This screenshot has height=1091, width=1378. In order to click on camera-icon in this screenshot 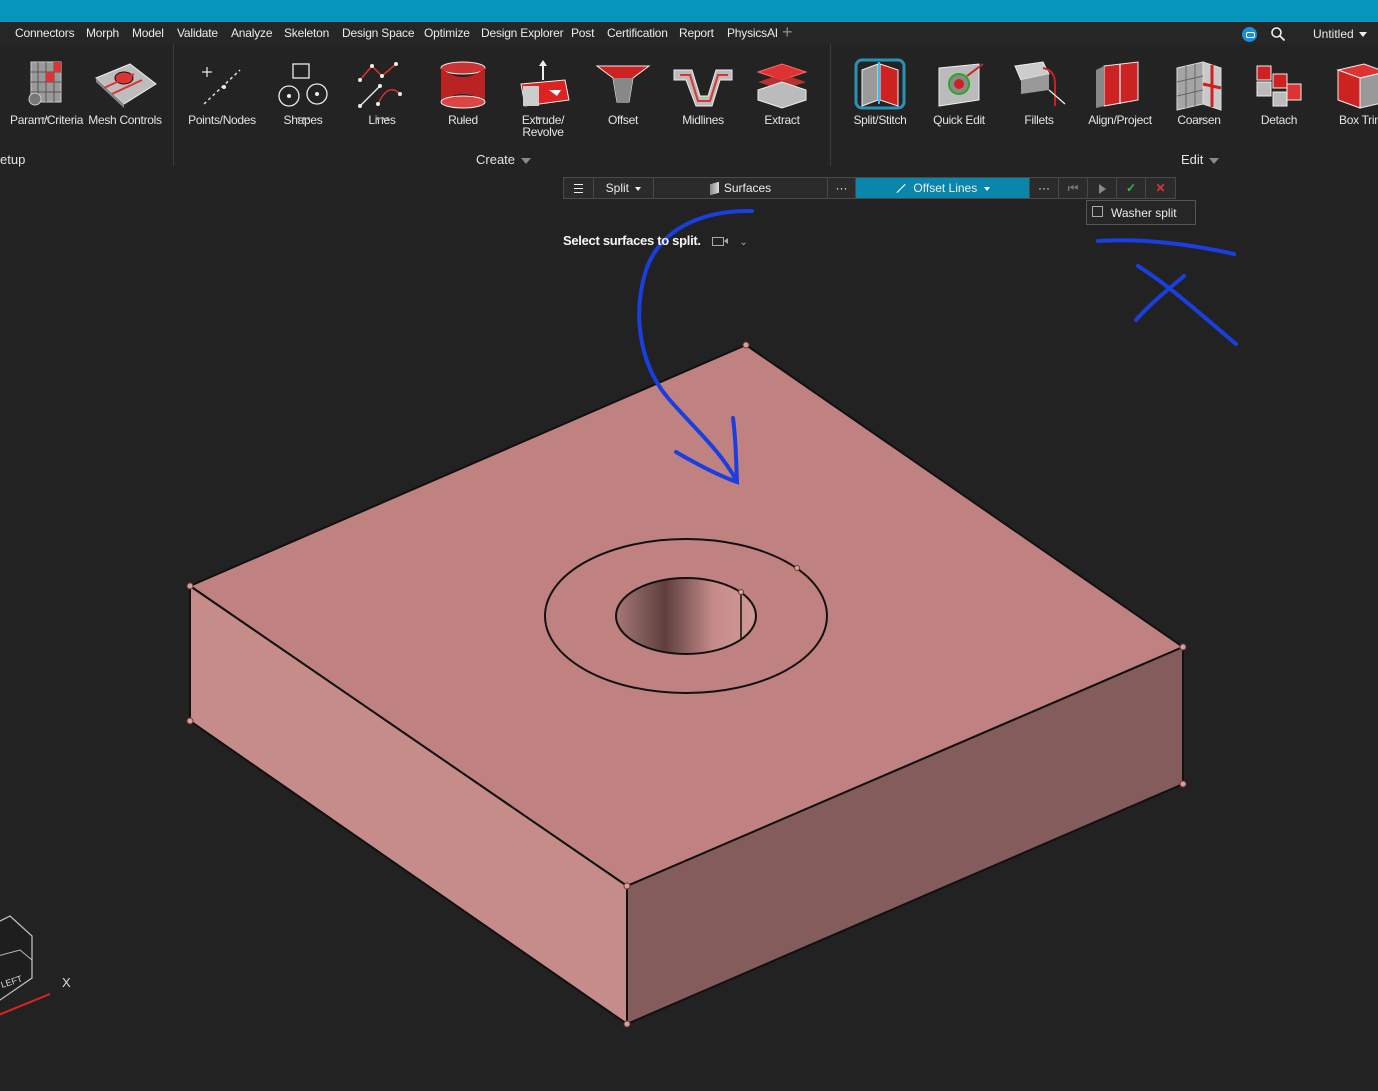, I will do `click(720, 242)`.